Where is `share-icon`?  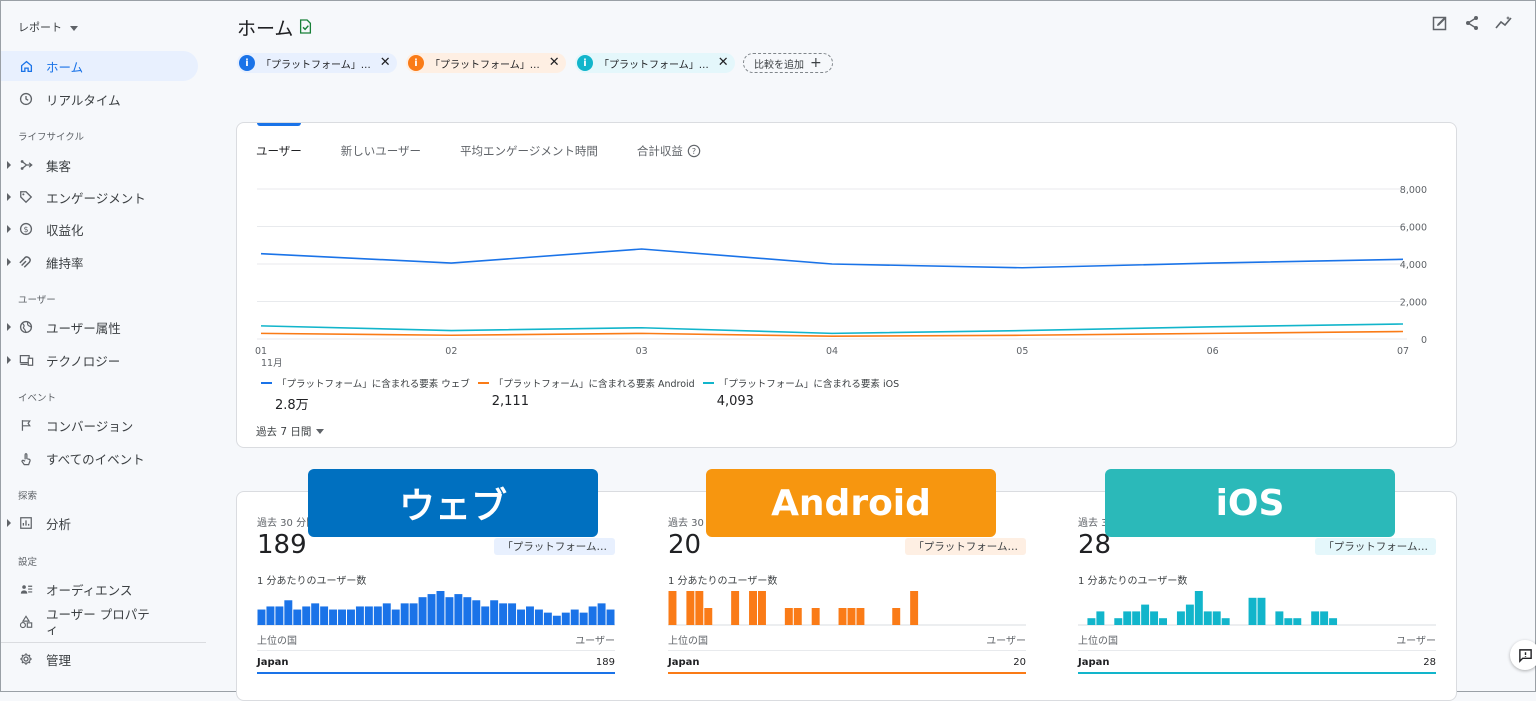 share-icon is located at coordinates (1472, 23).